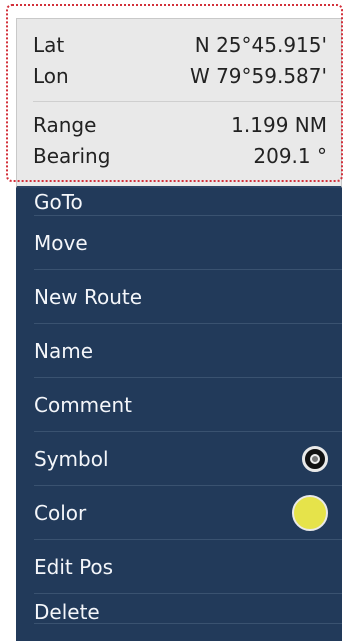 This screenshot has width=351, height=641. What do you see at coordinates (290, 155) in the screenshot?
I see `bearing-value: 209.1 °` at bounding box center [290, 155].